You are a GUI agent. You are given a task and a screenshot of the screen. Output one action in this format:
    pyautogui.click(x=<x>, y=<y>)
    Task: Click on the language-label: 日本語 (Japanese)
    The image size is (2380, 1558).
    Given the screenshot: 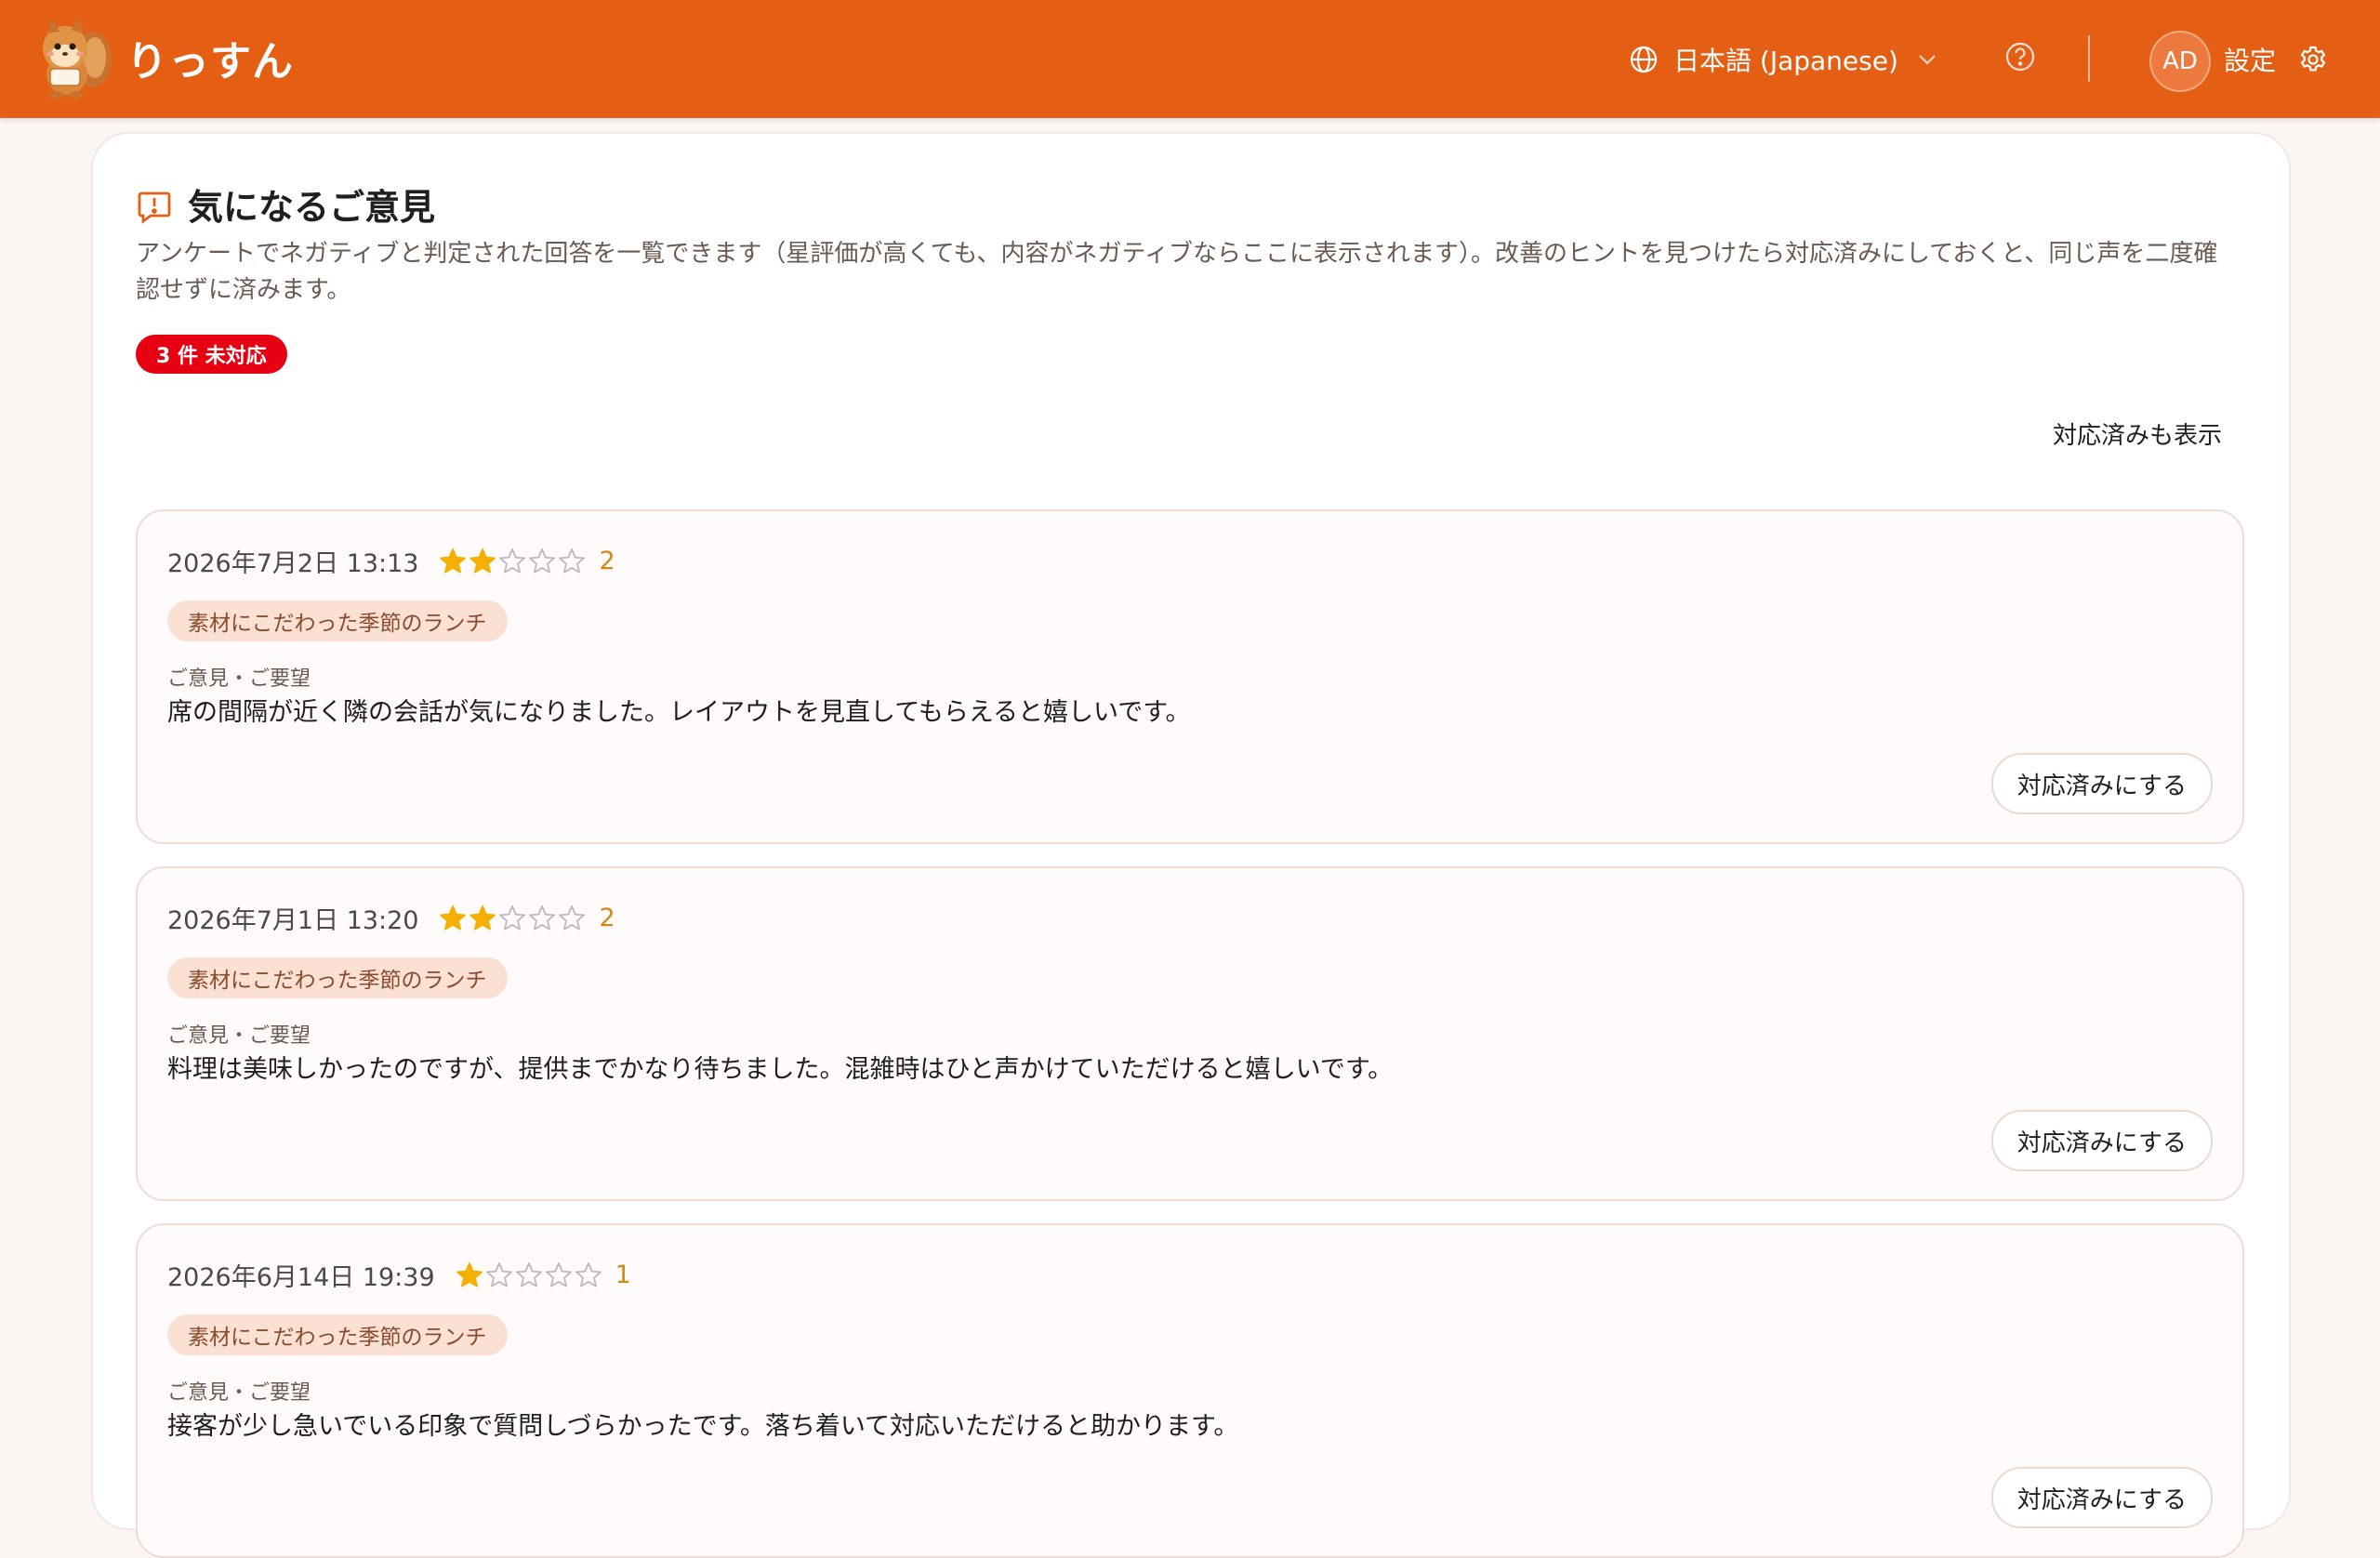 What is the action you would take?
    pyautogui.click(x=1785, y=61)
    